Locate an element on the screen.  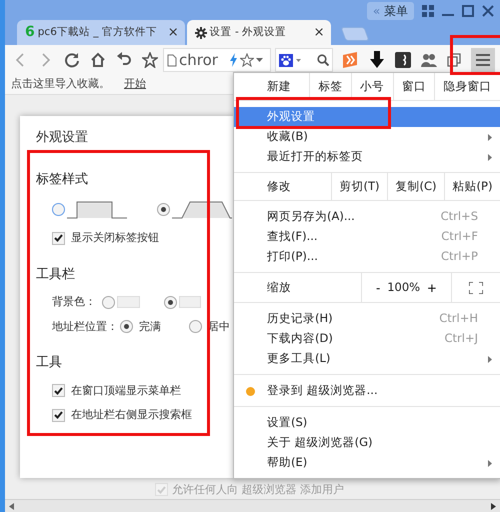
option-label: 地址栏位置： is located at coordinates (83, 326).